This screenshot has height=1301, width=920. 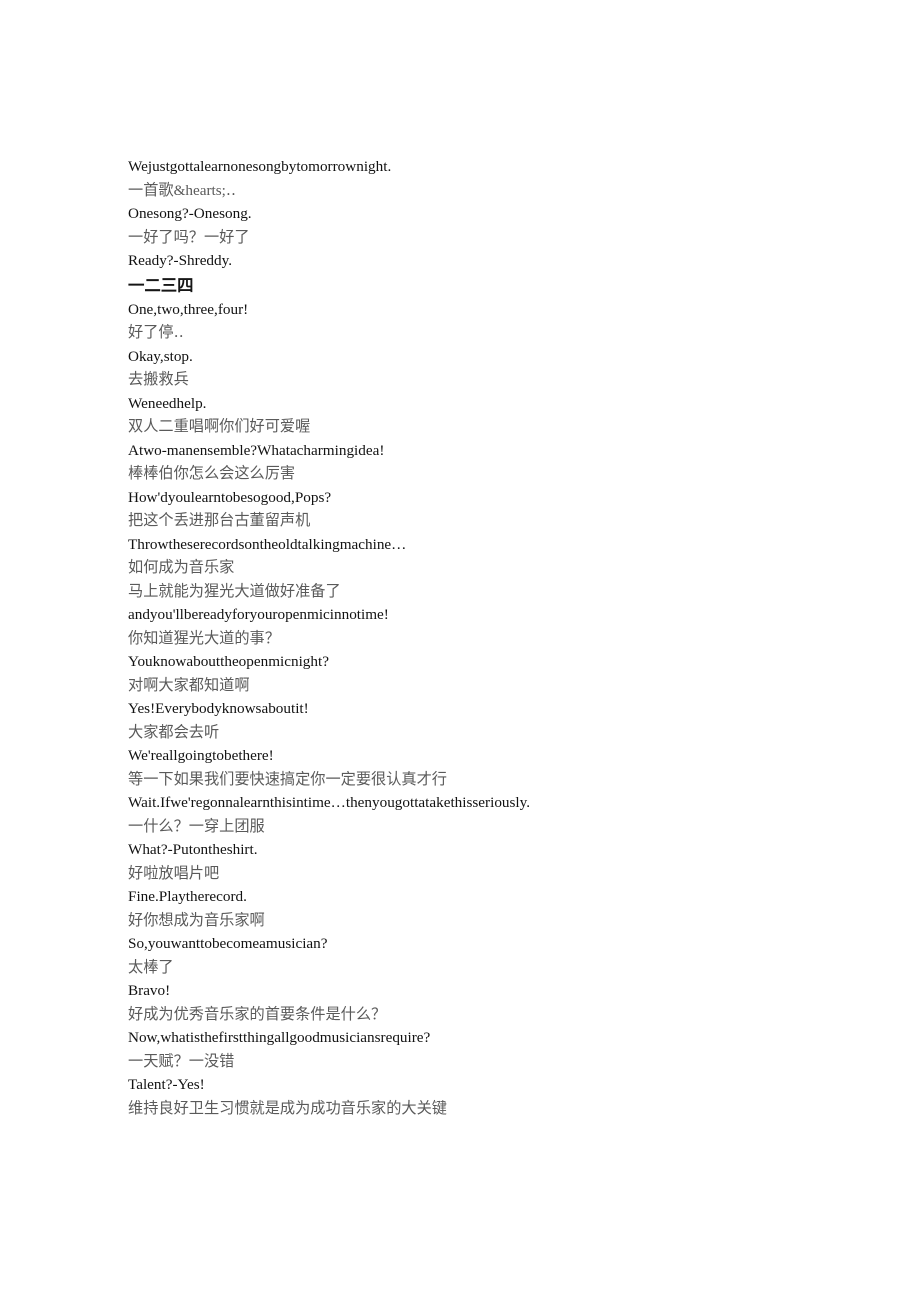 I want to click on subtitle-line-chinese: 棒棒伯你怎么会这么厉害, so click(x=212, y=473).